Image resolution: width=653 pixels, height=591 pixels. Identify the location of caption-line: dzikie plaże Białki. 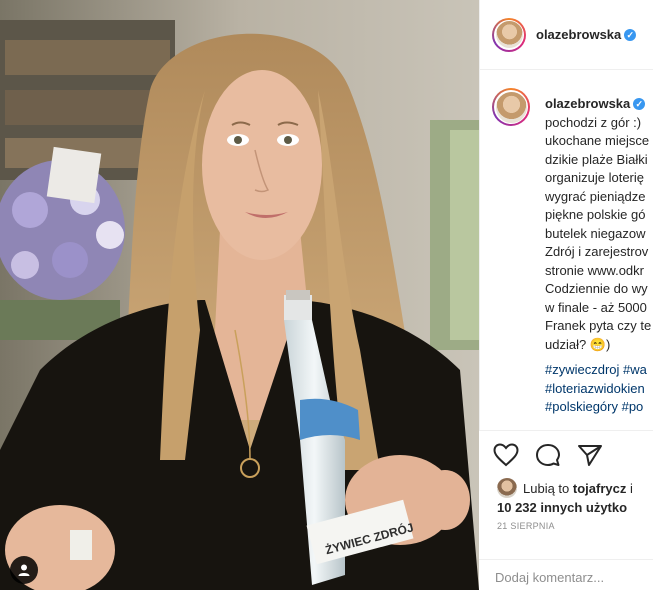
(596, 159).